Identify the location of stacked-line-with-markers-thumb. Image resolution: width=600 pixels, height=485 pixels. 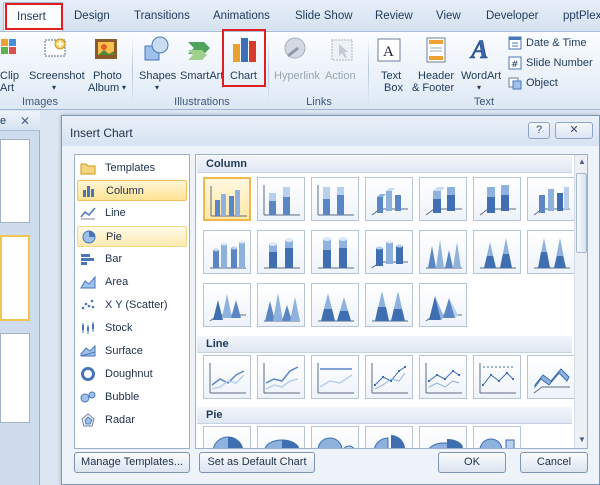
(443, 377).